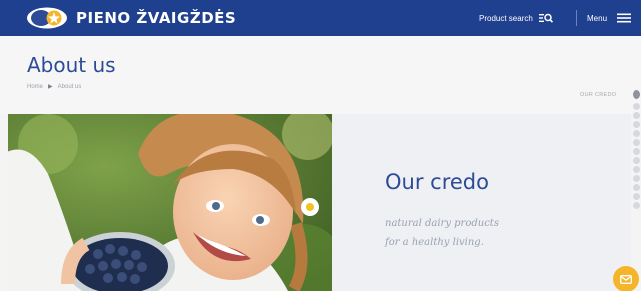 This screenshot has height=291, width=641. Describe the element at coordinates (545, 18) in the screenshot. I see `product-search-icon` at that location.